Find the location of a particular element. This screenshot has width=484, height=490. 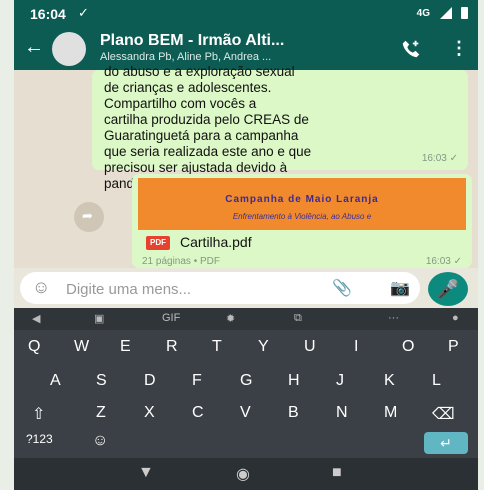

preview-title: Campanha de Maio Laranja is located at coordinates (302, 199).